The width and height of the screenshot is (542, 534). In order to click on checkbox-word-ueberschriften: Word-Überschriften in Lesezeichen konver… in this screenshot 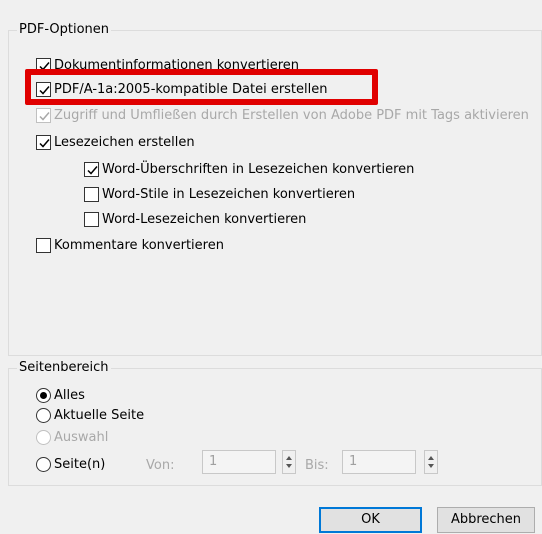, I will do `click(249, 169)`.